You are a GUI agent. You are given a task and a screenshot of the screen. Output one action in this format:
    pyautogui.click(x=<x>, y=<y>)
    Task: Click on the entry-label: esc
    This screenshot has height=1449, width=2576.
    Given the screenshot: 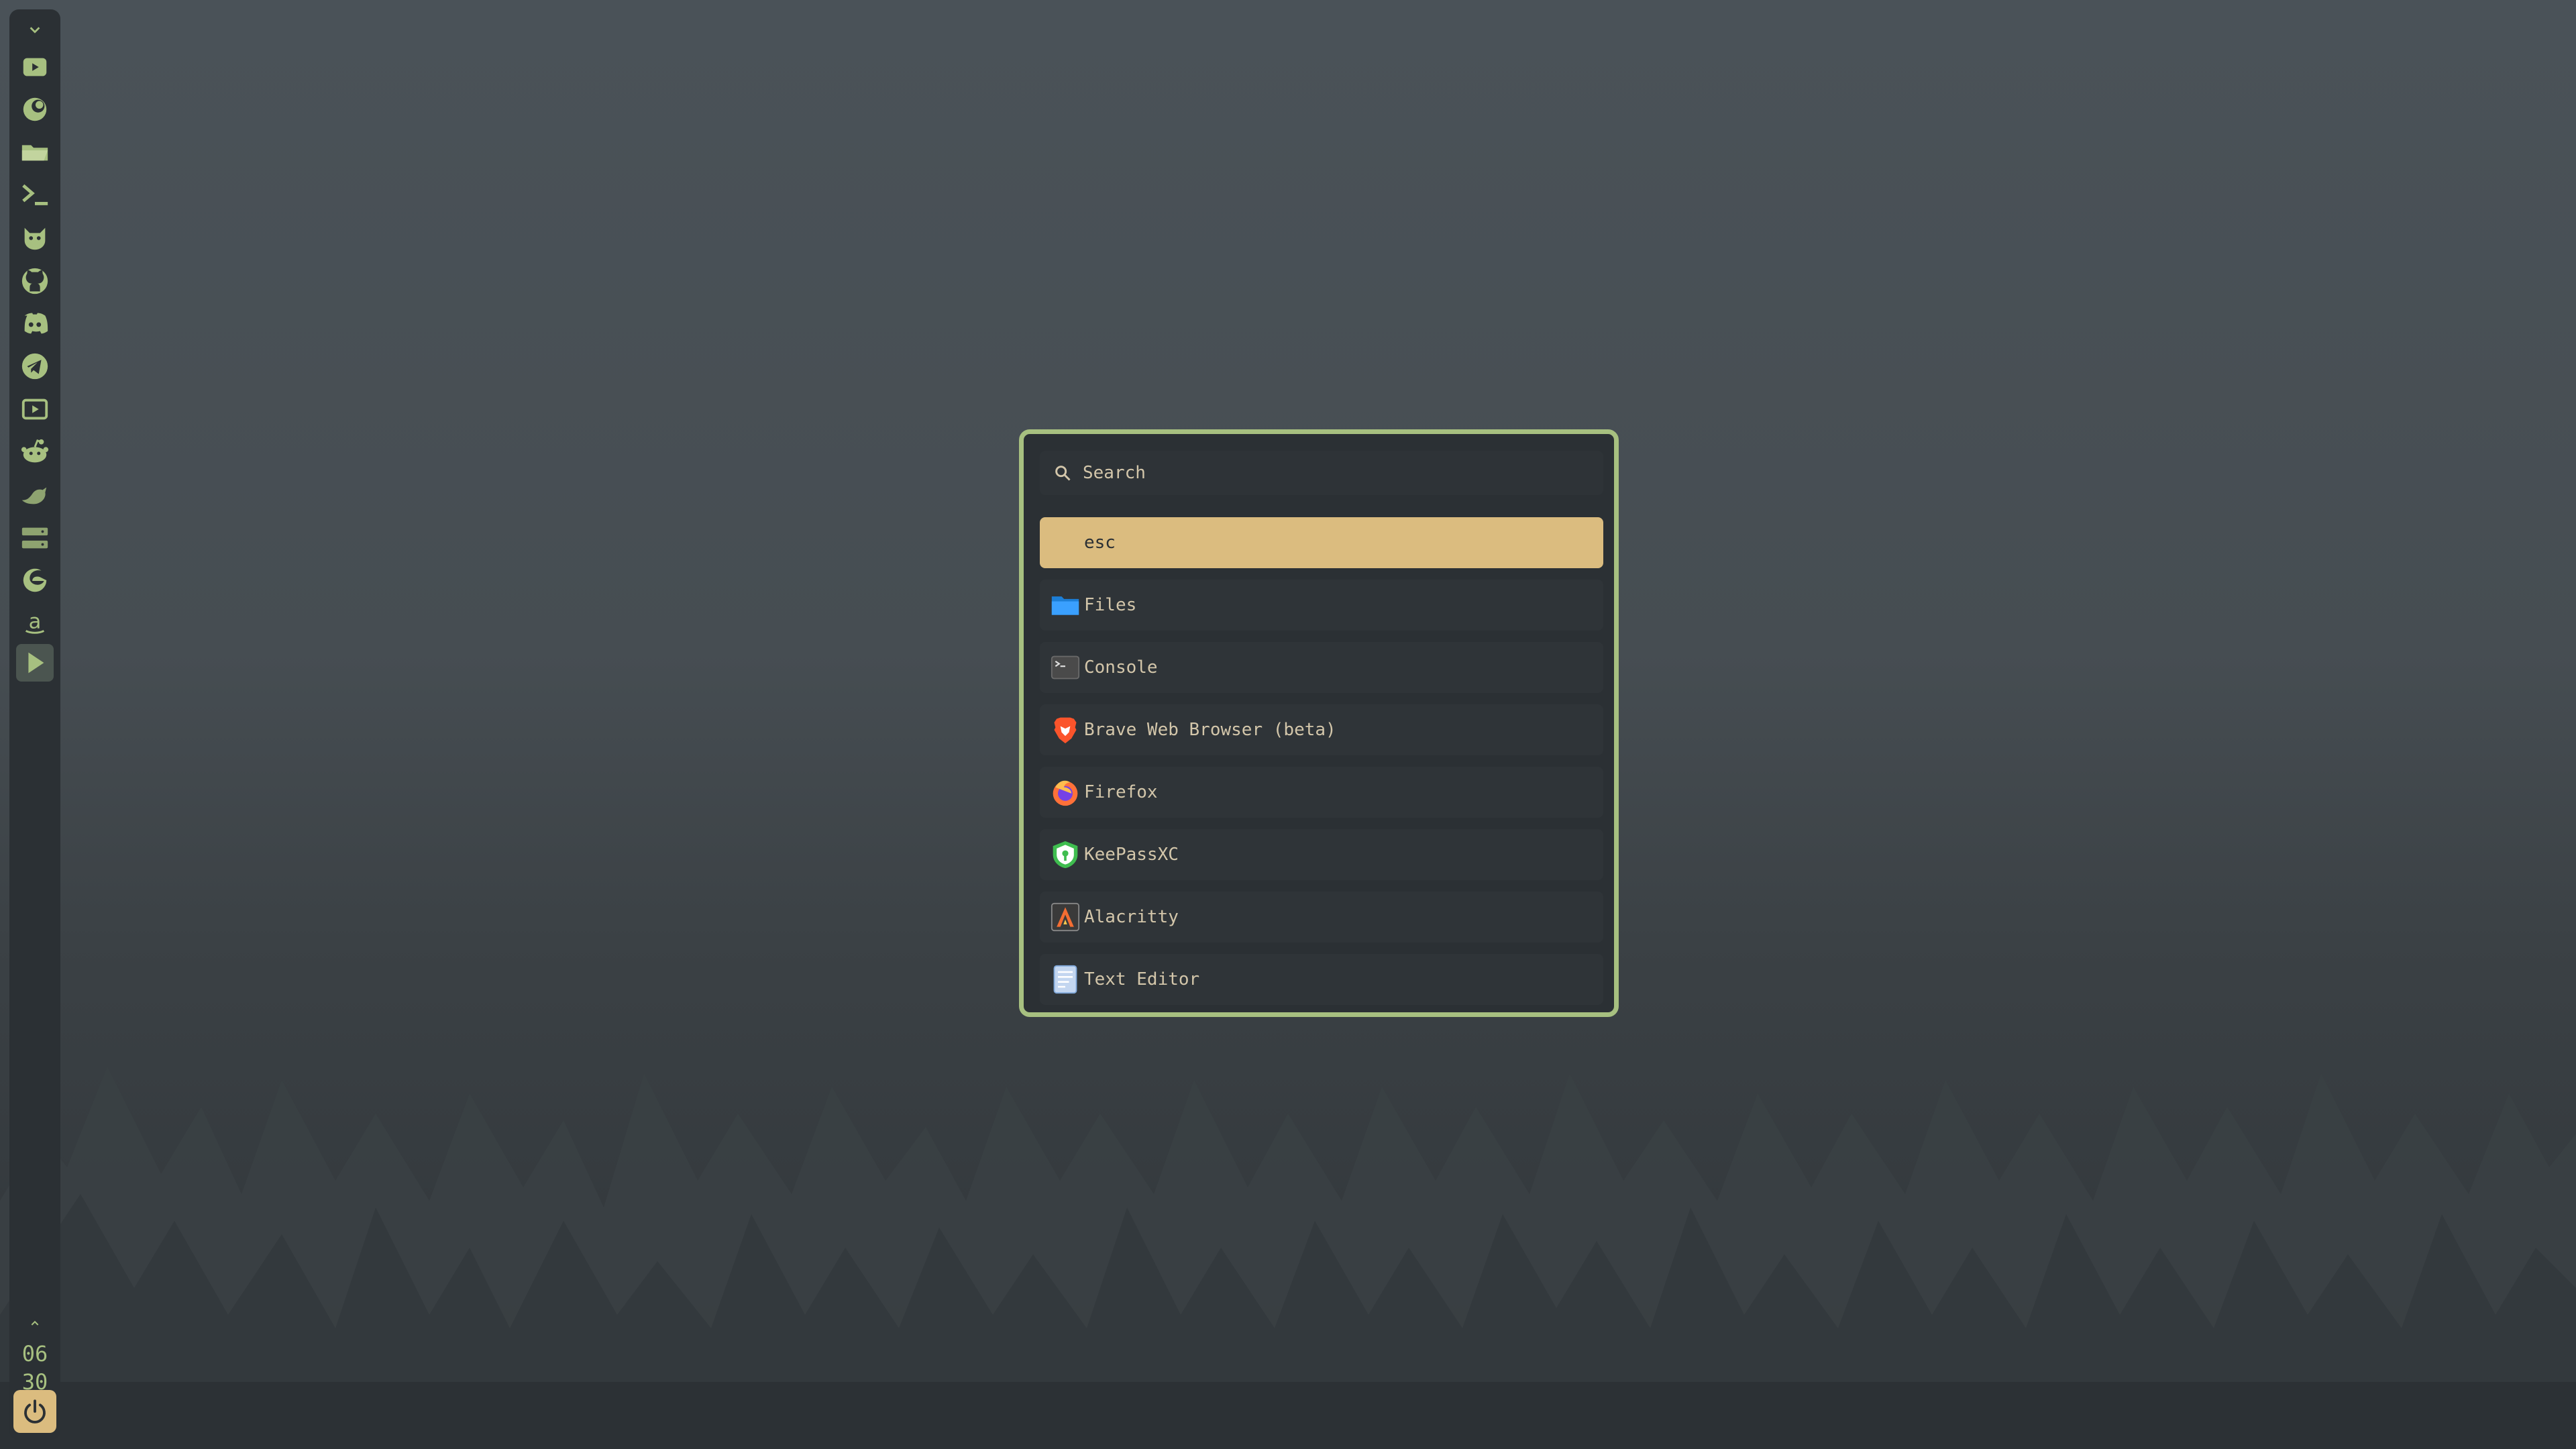 What is the action you would take?
    pyautogui.click(x=1100, y=543)
    